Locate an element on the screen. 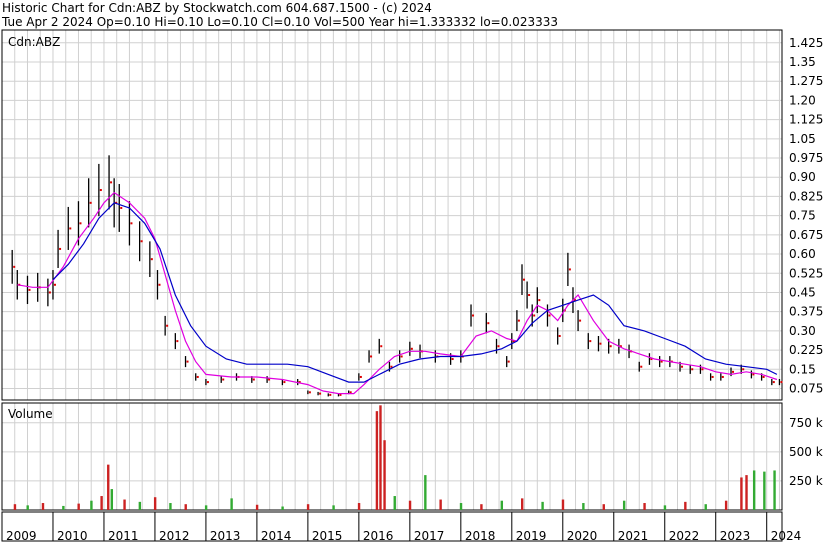 This screenshot has width=830, height=543. x-tick-label: 2010 is located at coordinates (72, 536).